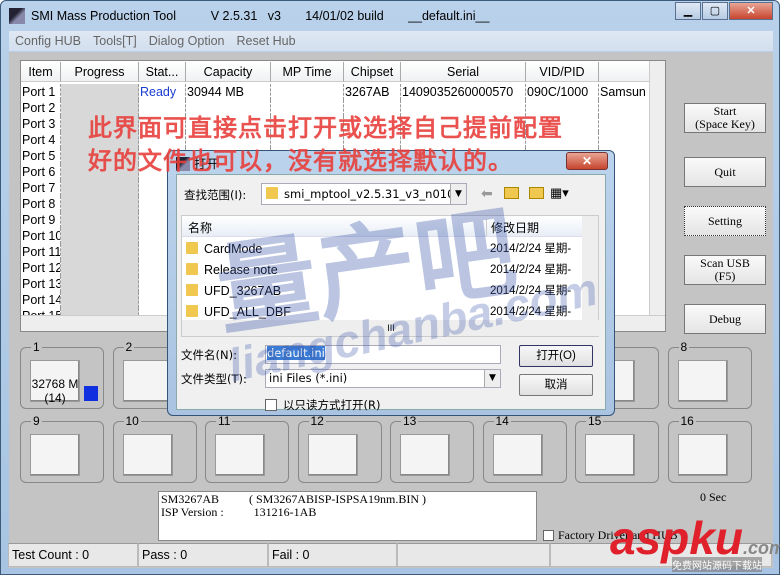 The height and width of the screenshot is (575, 780). Describe the element at coordinates (386, 249) in the screenshot. I see `file-item: CardMode 2014/2/24 星期-` at that location.